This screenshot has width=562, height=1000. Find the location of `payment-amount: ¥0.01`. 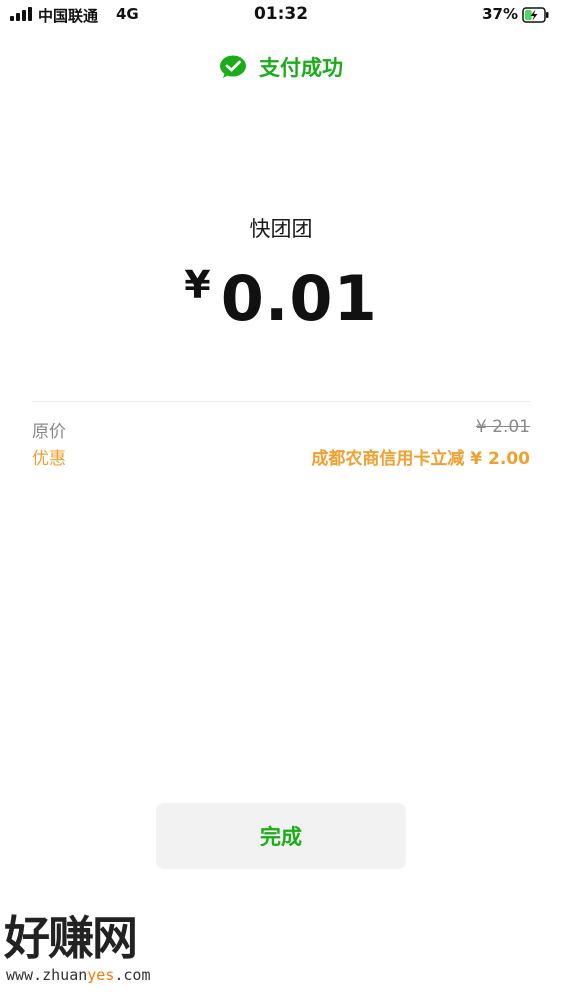

payment-amount: ¥0.01 is located at coordinates (281, 298).